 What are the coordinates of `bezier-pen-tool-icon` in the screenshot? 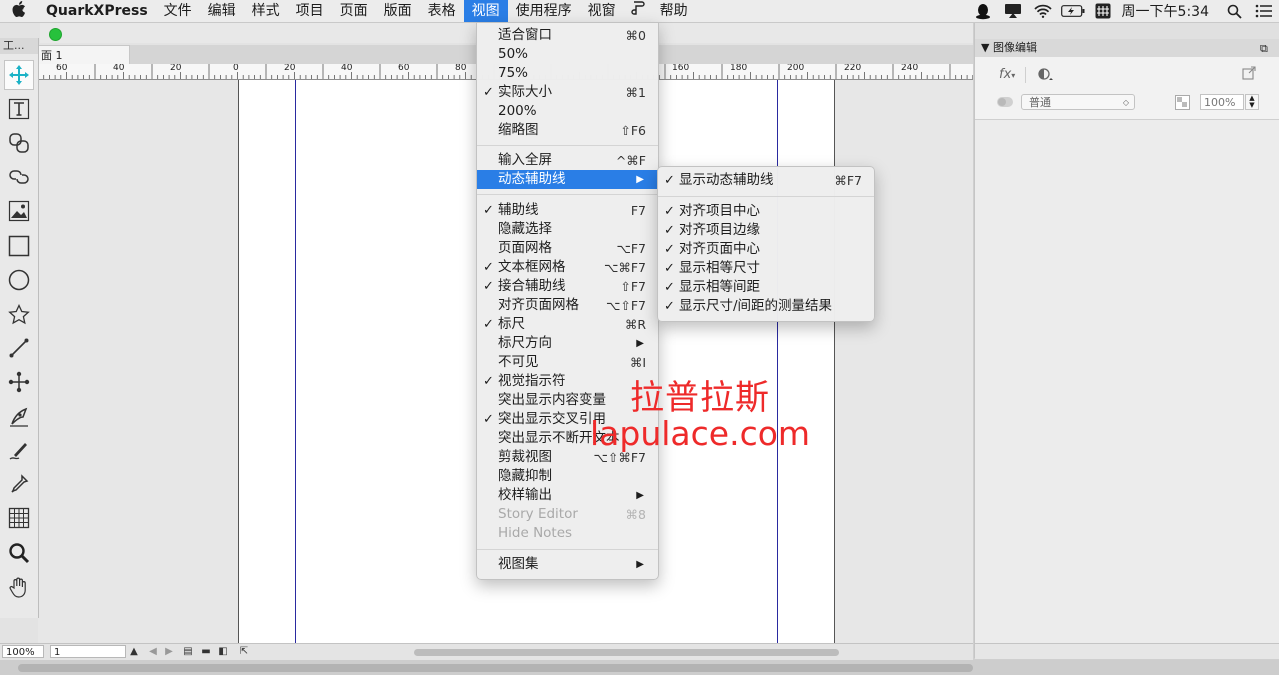 It's located at (19, 416).